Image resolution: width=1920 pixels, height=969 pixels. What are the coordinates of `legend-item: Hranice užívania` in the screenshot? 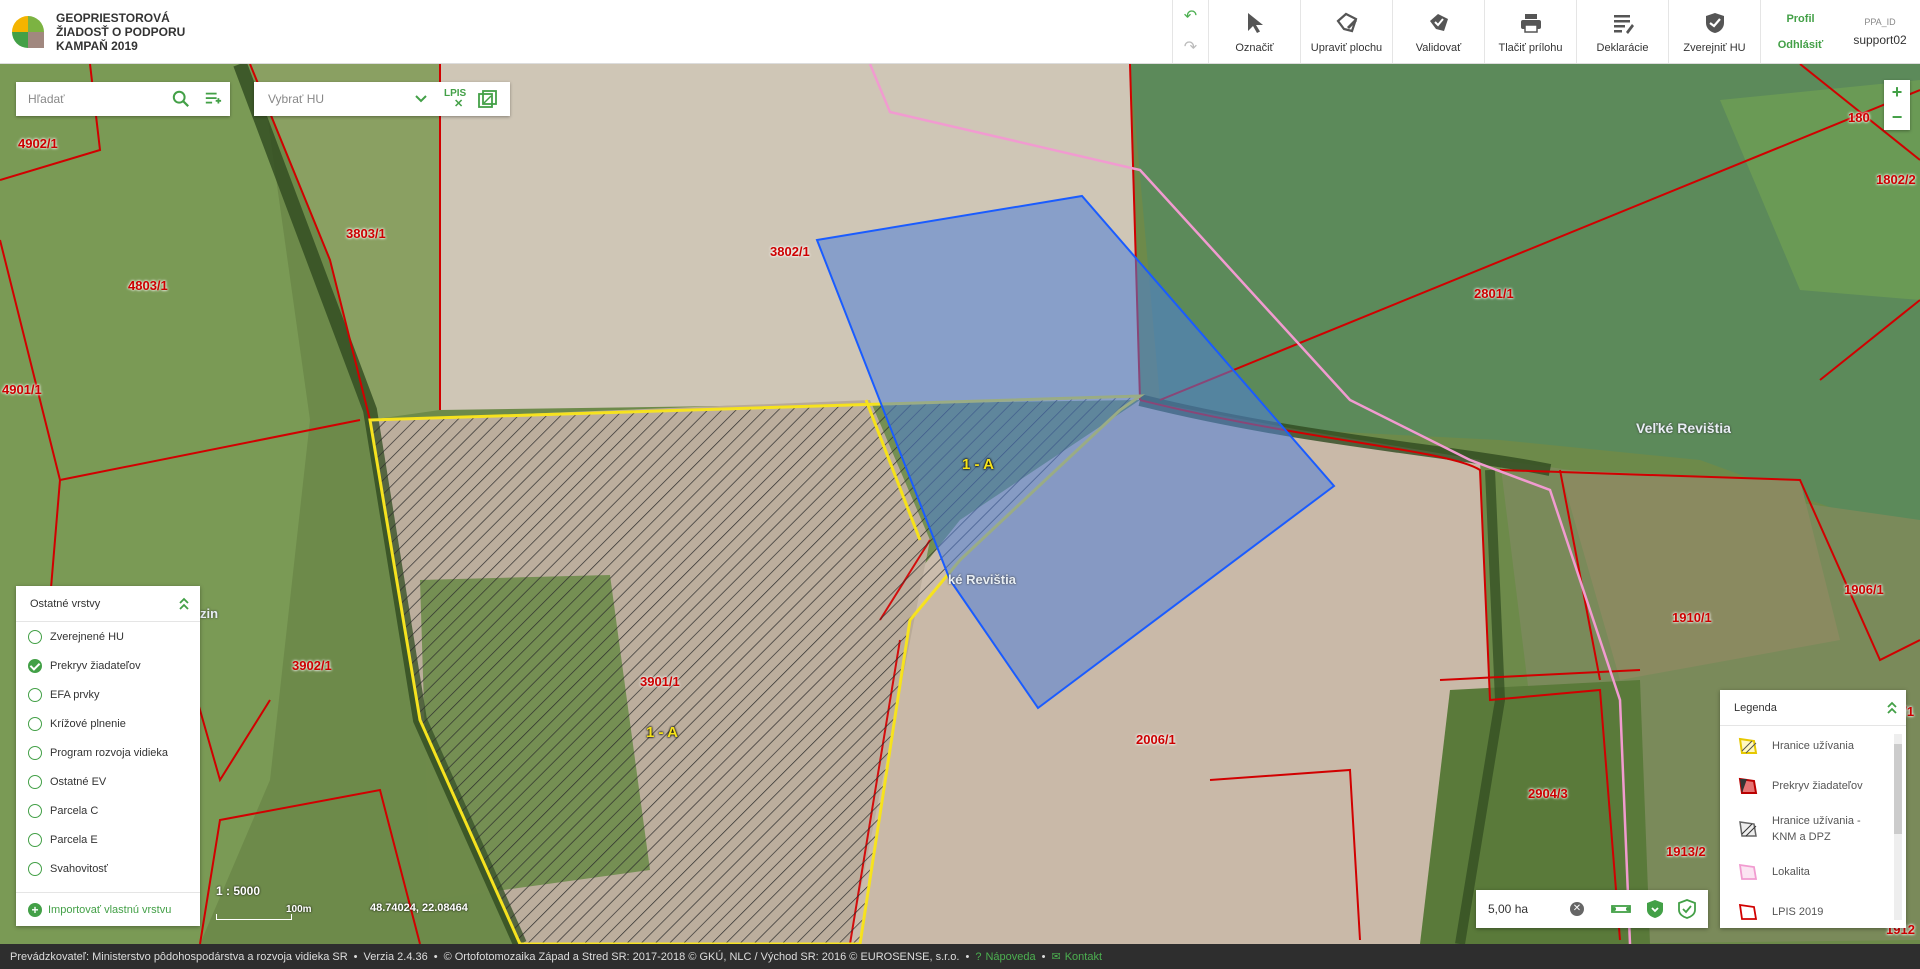 It's located at (1813, 746).